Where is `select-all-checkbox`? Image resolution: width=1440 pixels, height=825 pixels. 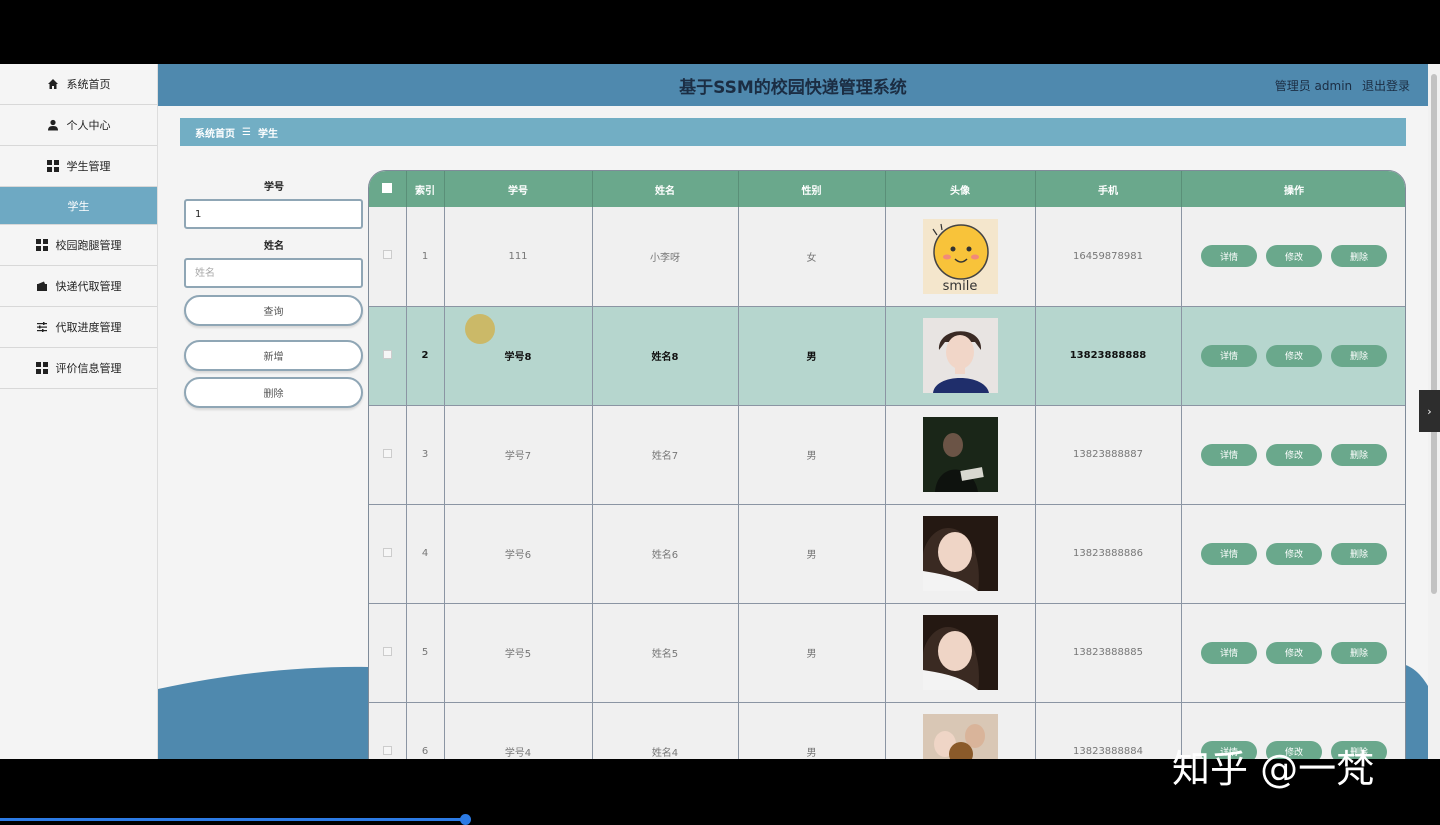 select-all-checkbox is located at coordinates (387, 187).